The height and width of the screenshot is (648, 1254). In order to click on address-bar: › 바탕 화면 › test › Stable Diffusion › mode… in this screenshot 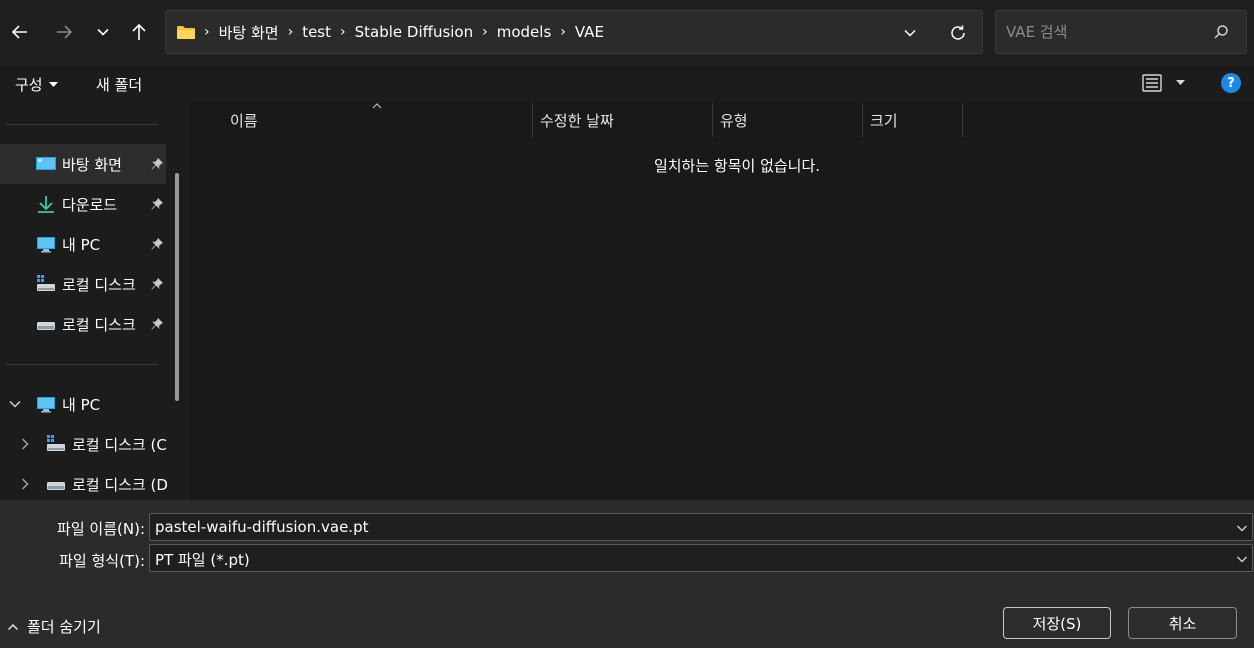, I will do `click(574, 32)`.